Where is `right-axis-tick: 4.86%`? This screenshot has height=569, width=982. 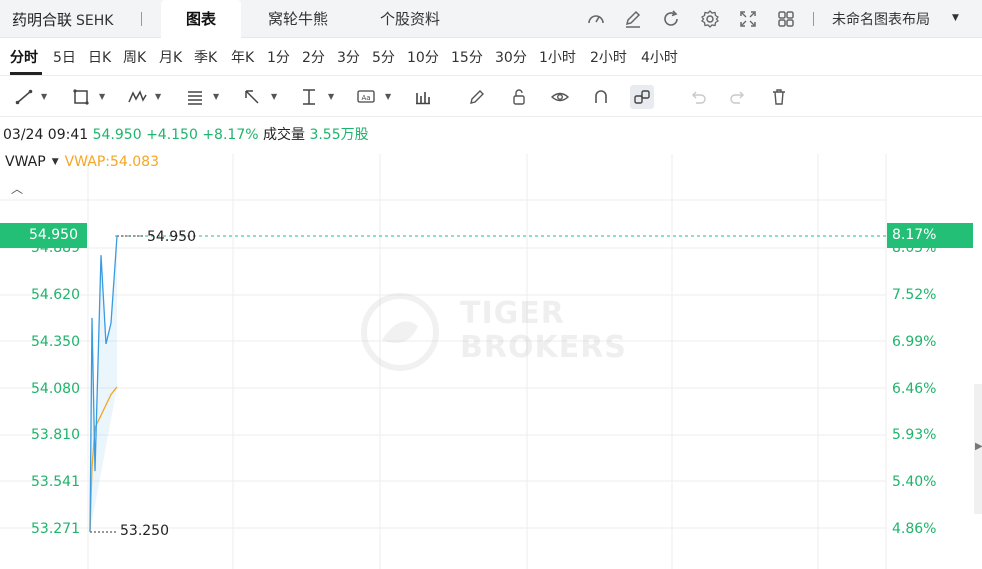
right-axis-tick: 4.86% is located at coordinates (914, 529).